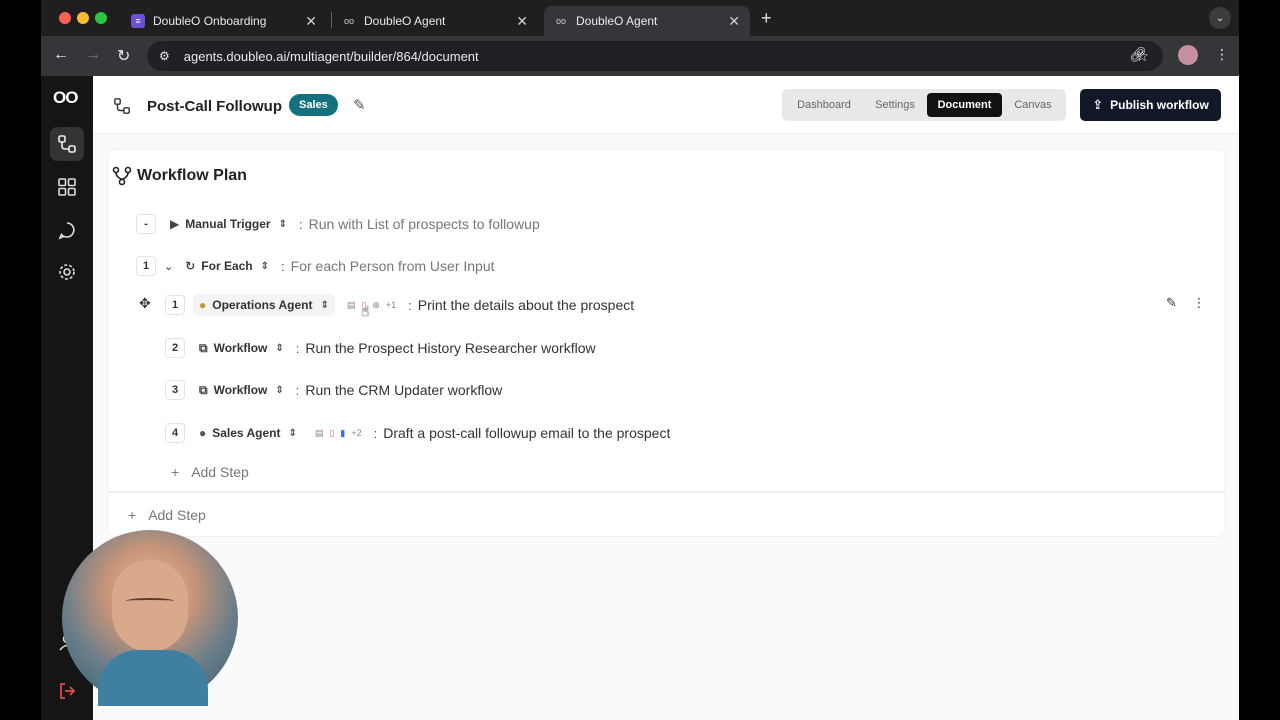 The width and height of the screenshot is (1280, 720). Describe the element at coordinates (192, 175) in the screenshot. I see `workflow-plan-title: Workflow Plan` at that location.